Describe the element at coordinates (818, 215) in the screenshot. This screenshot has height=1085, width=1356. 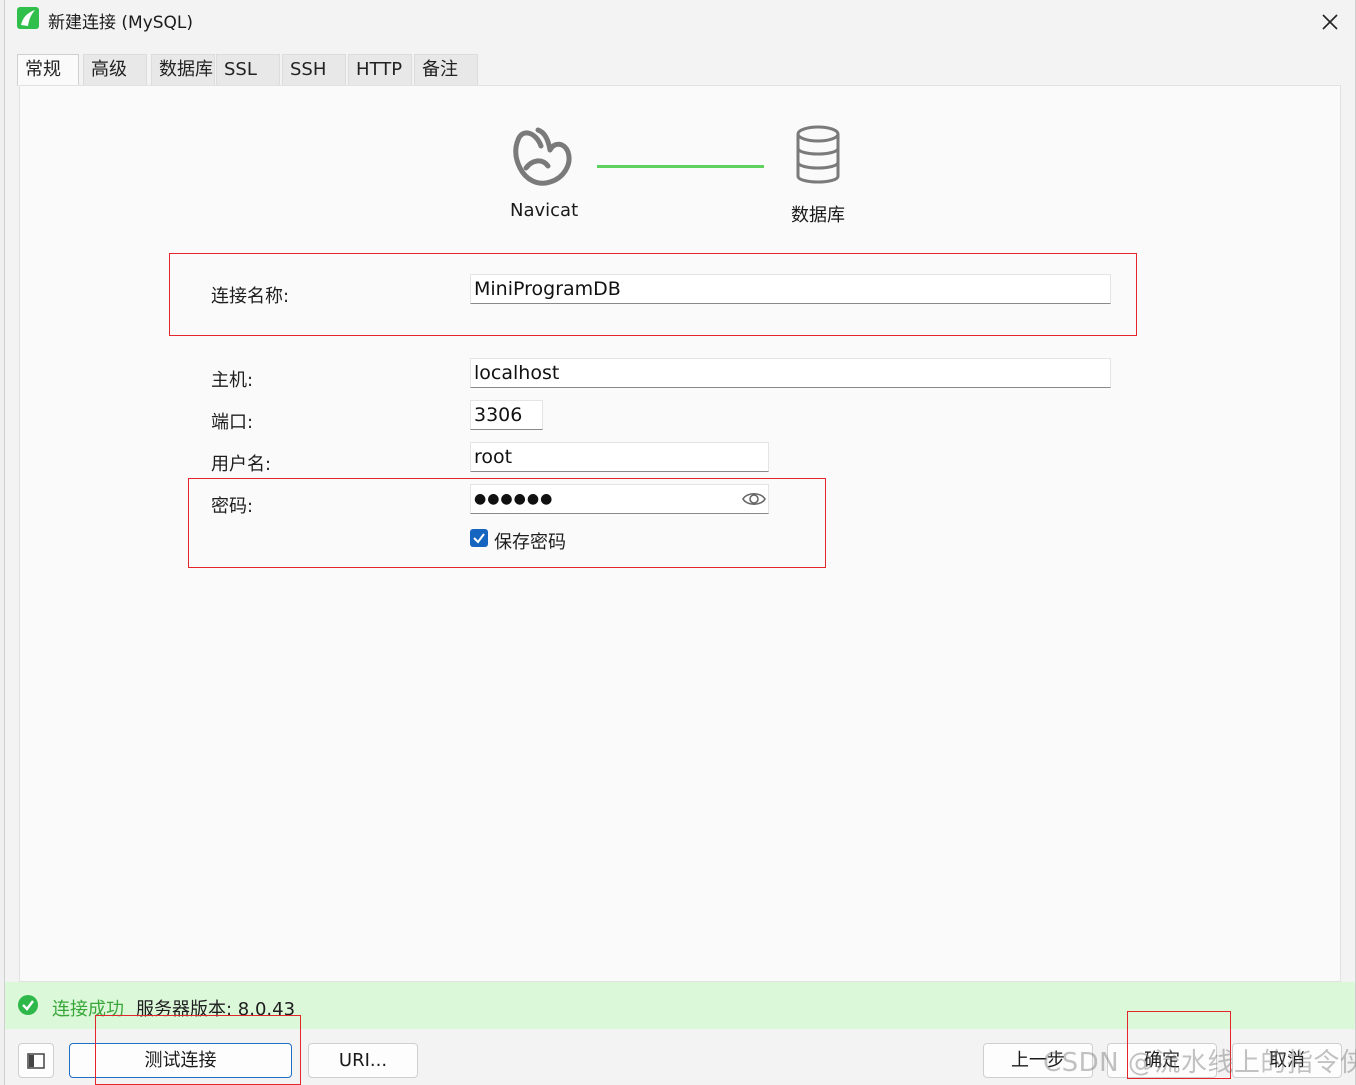
I see `database-label: 数据库` at that location.